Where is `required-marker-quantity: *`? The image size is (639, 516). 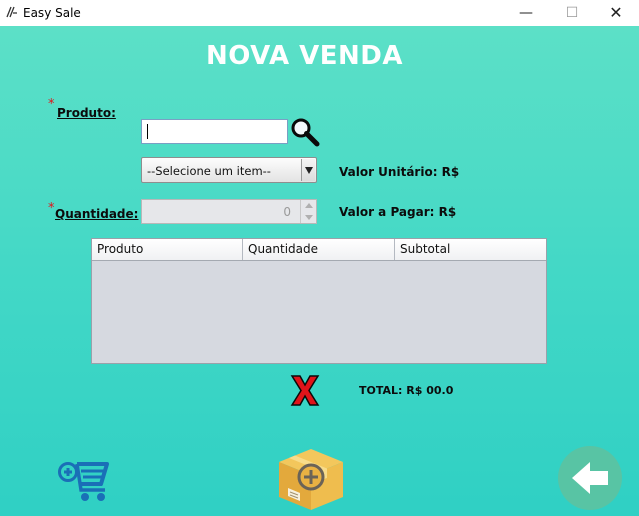 required-marker-quantity: * is located at coordinates (51, 208).